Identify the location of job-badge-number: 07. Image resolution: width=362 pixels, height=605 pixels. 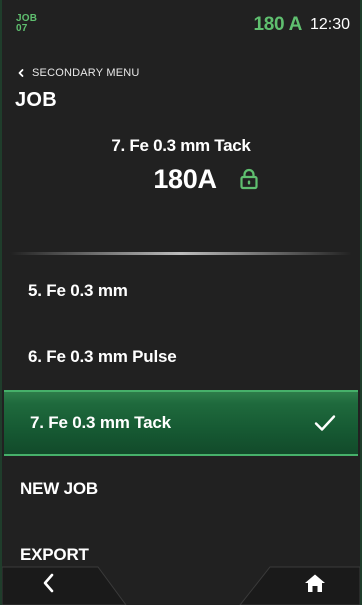
(22, 28).